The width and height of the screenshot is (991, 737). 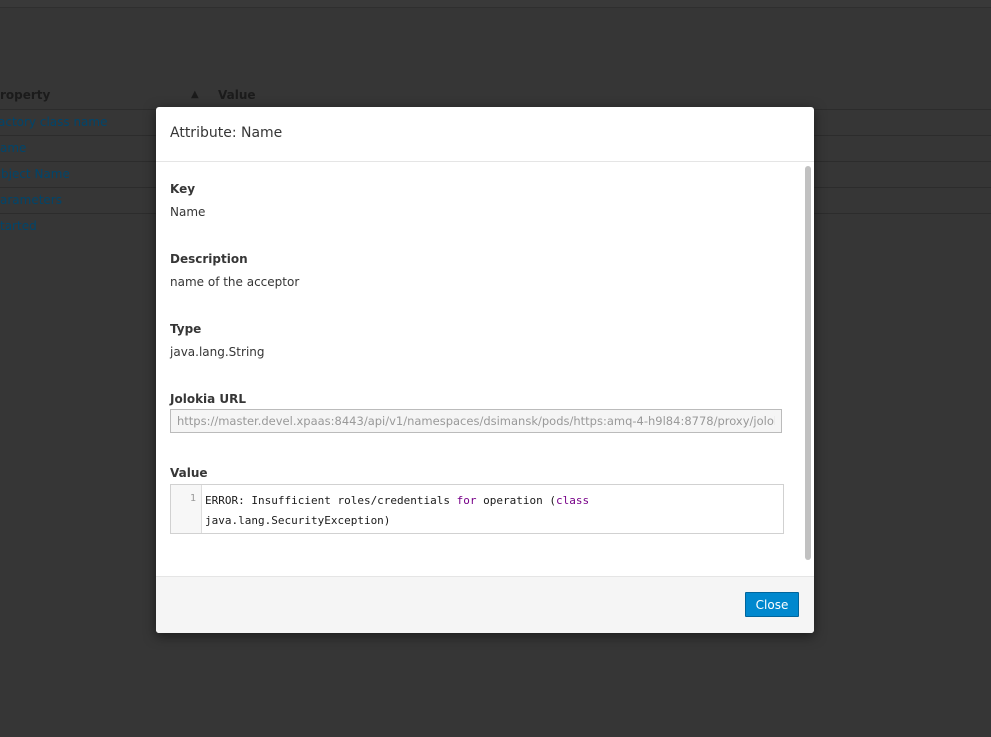 I want to click on key-label: Key, so click(x=183, y=189).